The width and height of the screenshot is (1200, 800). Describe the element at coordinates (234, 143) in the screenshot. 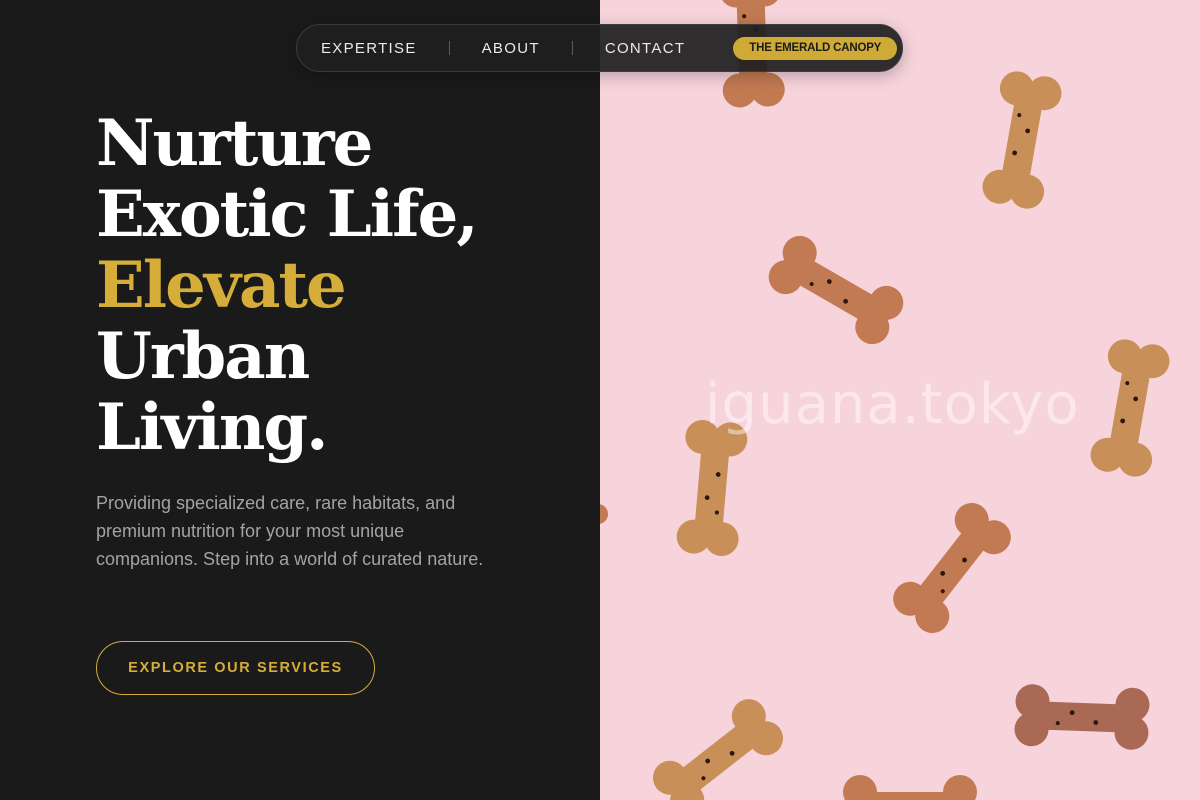

I see `headline-line-1: Nurture` at that location.